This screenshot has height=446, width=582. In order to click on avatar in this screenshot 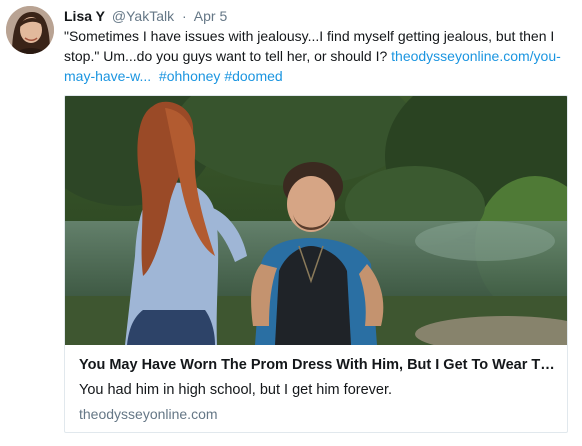, I will do `click(30, 30)`.